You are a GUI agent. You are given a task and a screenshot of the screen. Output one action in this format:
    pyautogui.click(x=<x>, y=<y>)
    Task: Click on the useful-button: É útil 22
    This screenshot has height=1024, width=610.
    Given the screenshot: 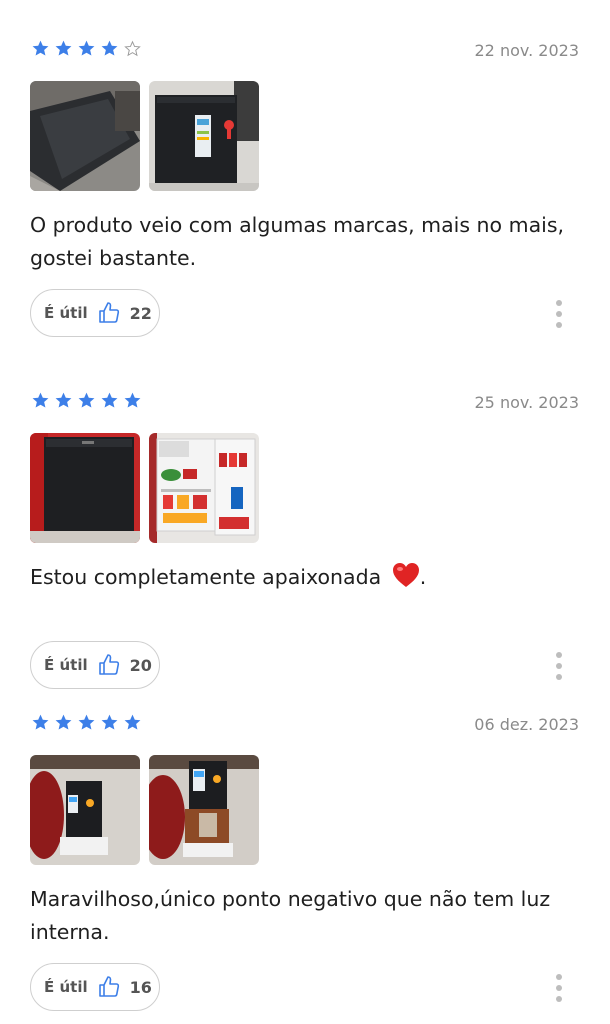 What is the action you would take?
    pyautogui.click(x=95, y=313)
    